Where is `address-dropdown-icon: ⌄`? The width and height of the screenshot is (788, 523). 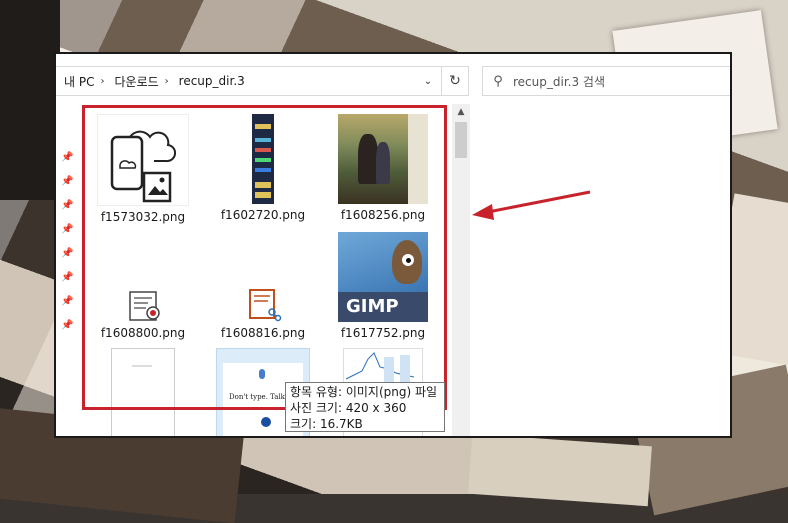 address-dropdown-icon: ⌄ is located at coordinates (428, 81).